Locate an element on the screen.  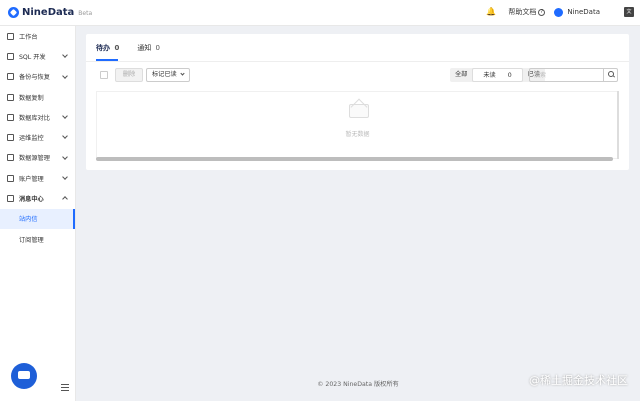
home-icon is located at coordinates (10, 36).